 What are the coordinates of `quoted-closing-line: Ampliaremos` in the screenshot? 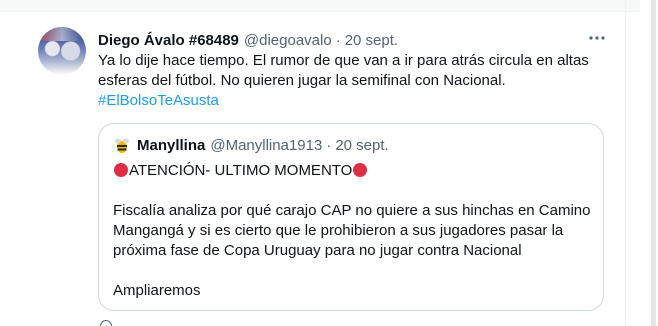 It's located at (157, 290).